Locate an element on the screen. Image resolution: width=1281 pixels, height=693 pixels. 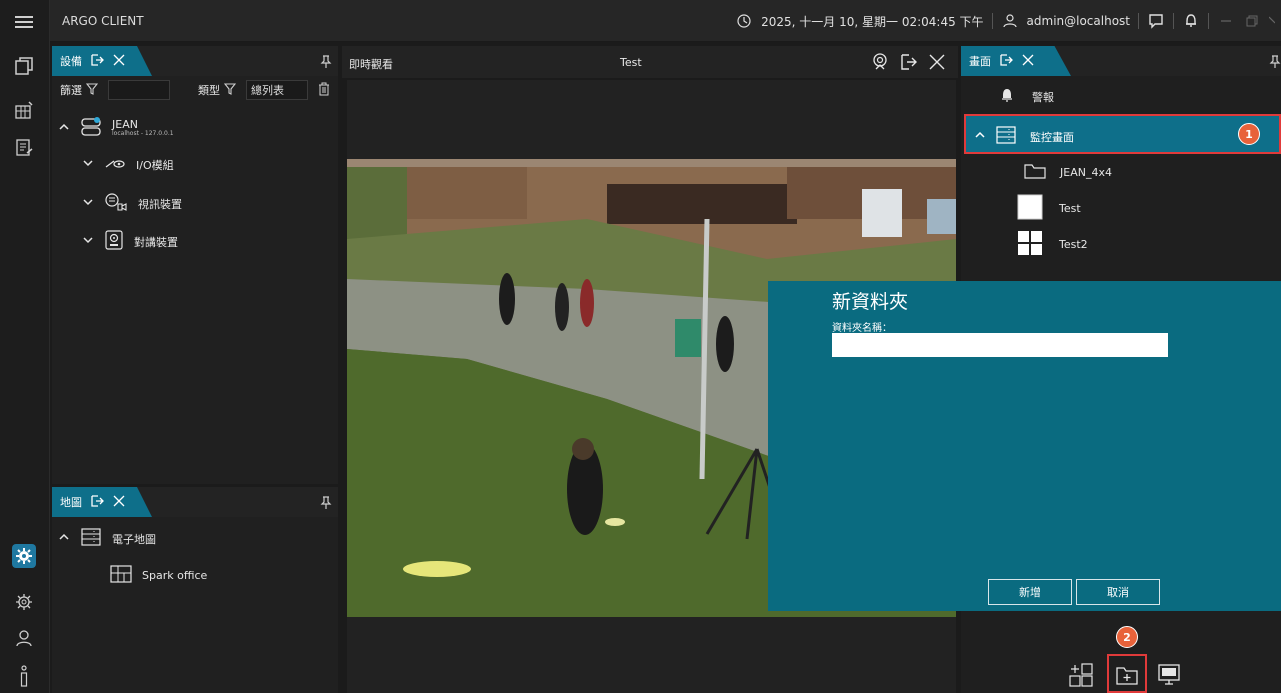
type-select: 總列表 is located at coordinates (277, 90).